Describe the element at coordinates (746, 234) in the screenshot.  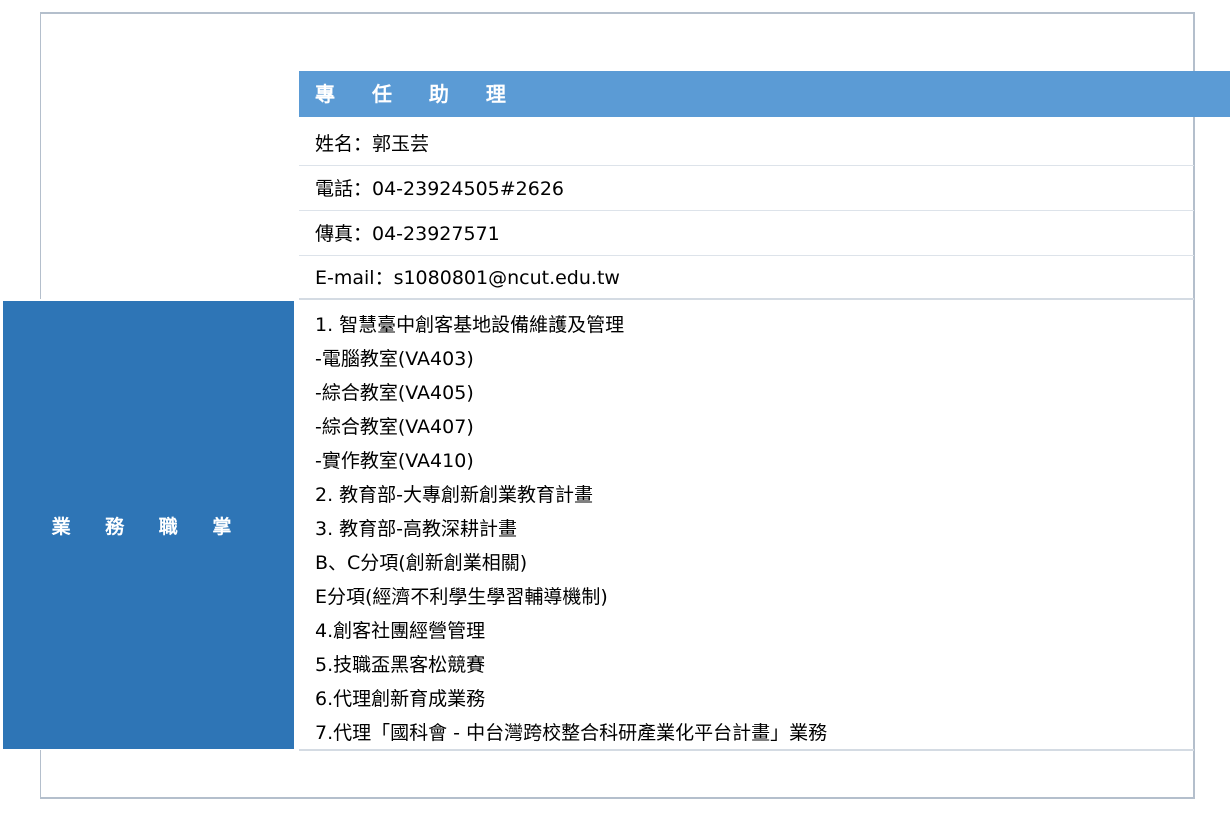
I see `contact-fax: 傳真：04-23927571` at that location.